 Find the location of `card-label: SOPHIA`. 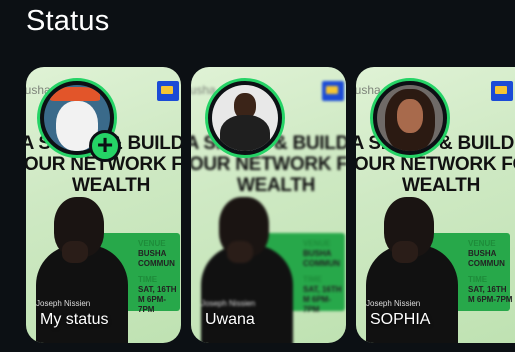

card-label: SOPHIA is located at coordinates (400, 319).